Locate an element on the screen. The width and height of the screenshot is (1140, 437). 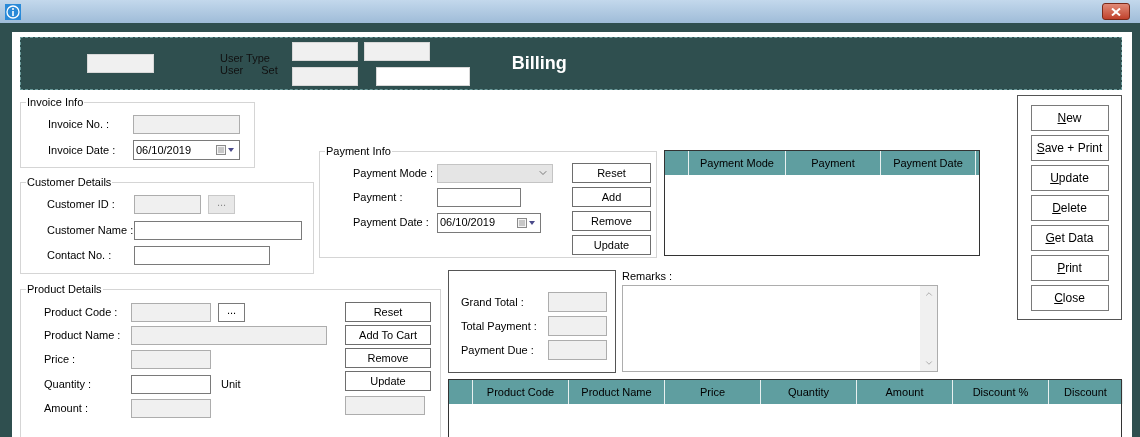
field-label: Price : is located at coordinates (60, 360).